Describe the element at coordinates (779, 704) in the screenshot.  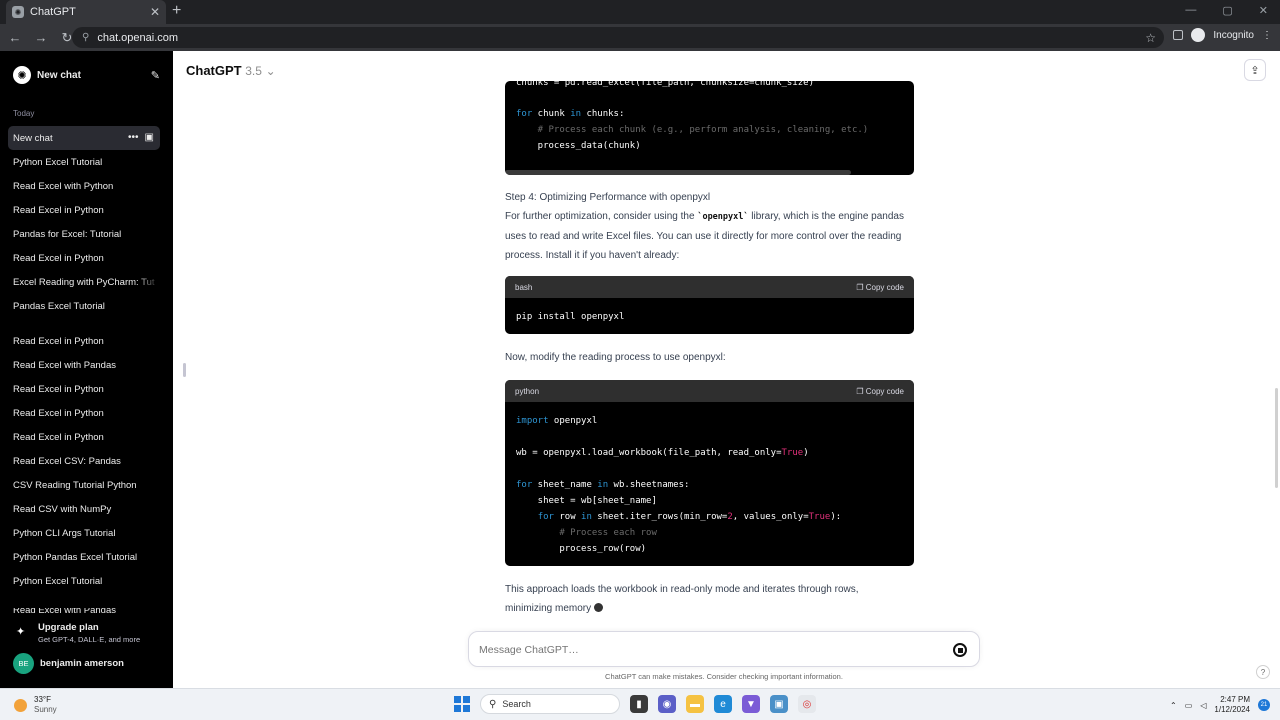
I see `photos-icon: ▣` at that location.